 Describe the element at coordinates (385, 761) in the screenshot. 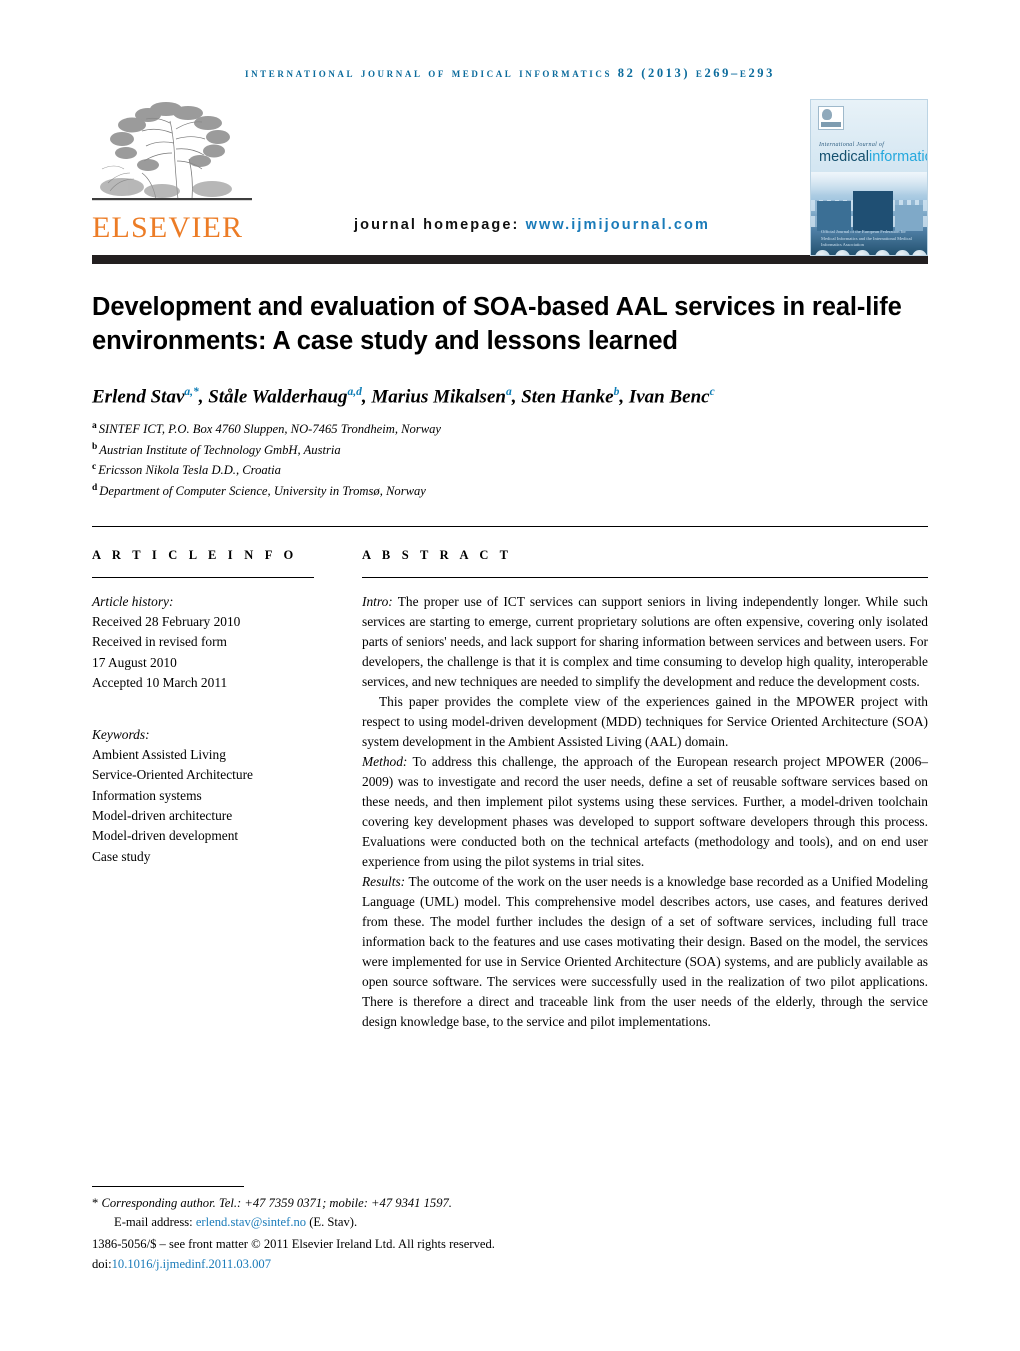

I see `abstract-run-in-label: Method:` at that location.